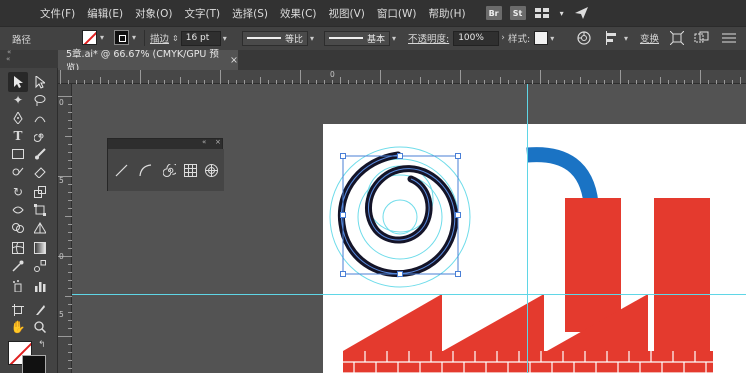 Image resolution: width=746 pixels, height=373 pixels. Describe the element at coordinates (18, 266) in the screenshot. I see `eyedropper-tool-icon` at that location.